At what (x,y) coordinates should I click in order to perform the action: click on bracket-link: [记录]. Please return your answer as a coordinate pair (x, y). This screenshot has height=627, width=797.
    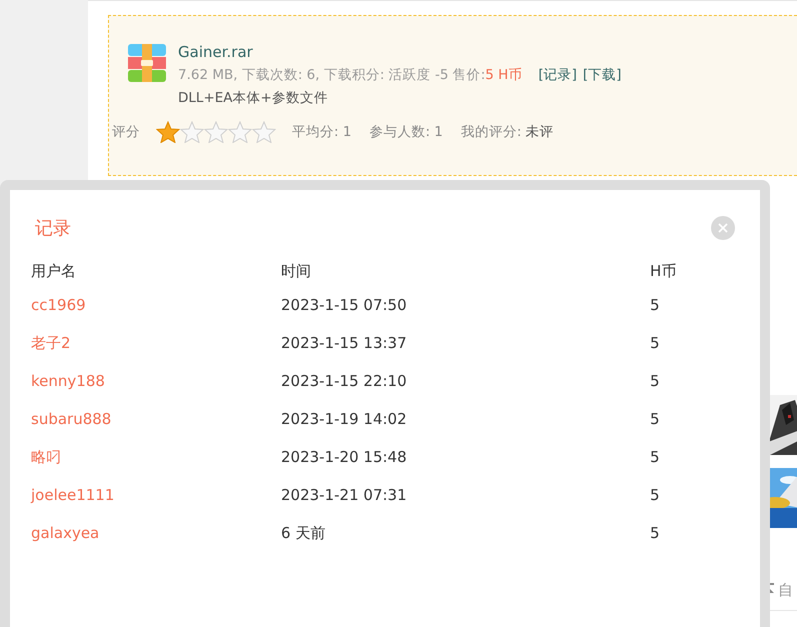
    Looking at the image, I should click on (557, 75).